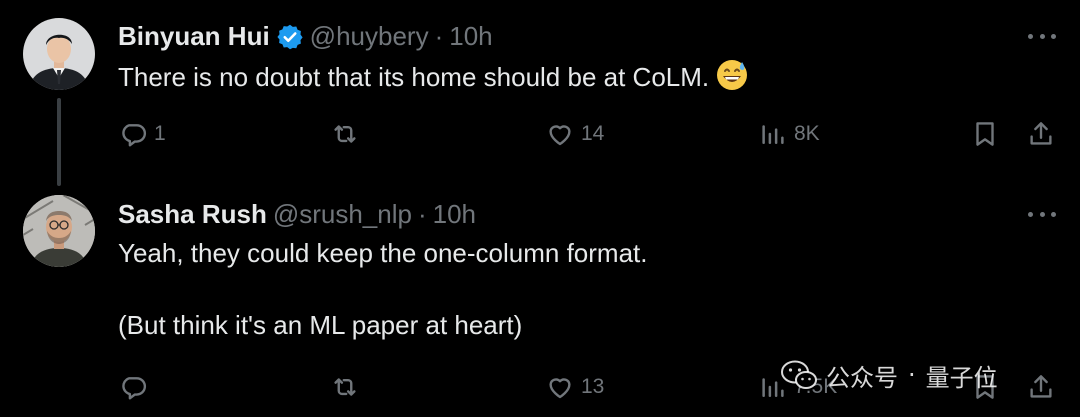 The height and width of the screenshot is (417, 1080). I want to click on grinning-sweat-emoji-icon, so click(732, 75).